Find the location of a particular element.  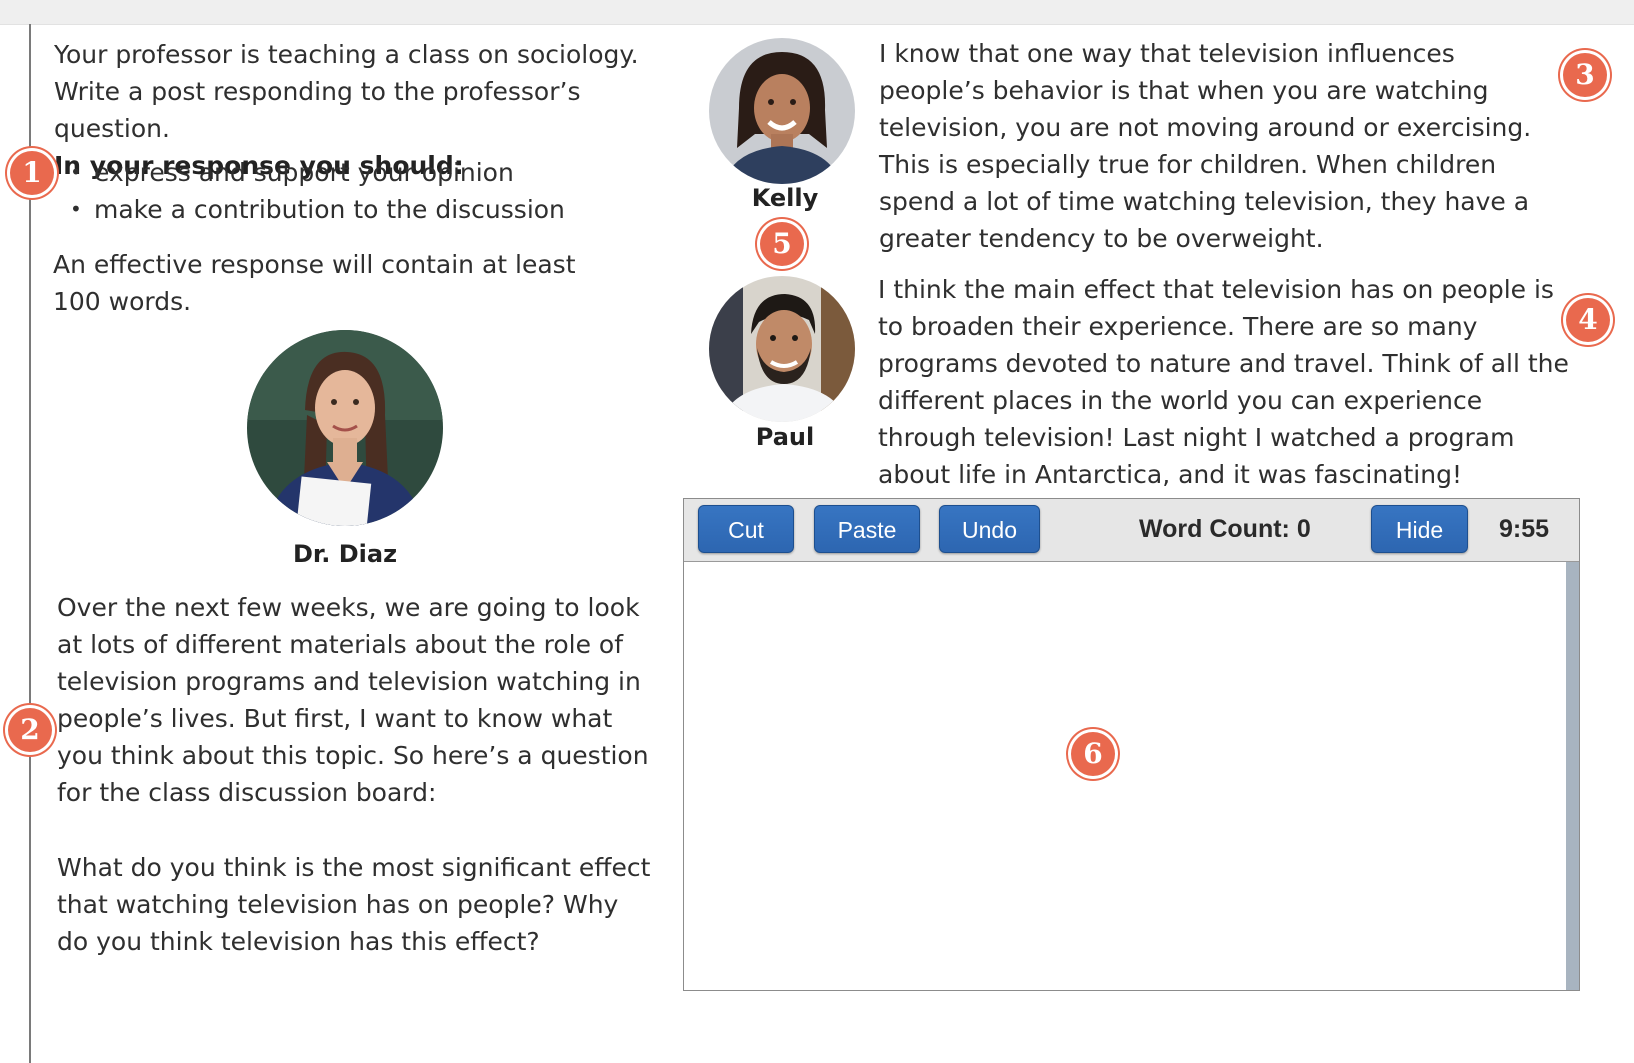

professor-avatar is located at coordinates (345, 428).